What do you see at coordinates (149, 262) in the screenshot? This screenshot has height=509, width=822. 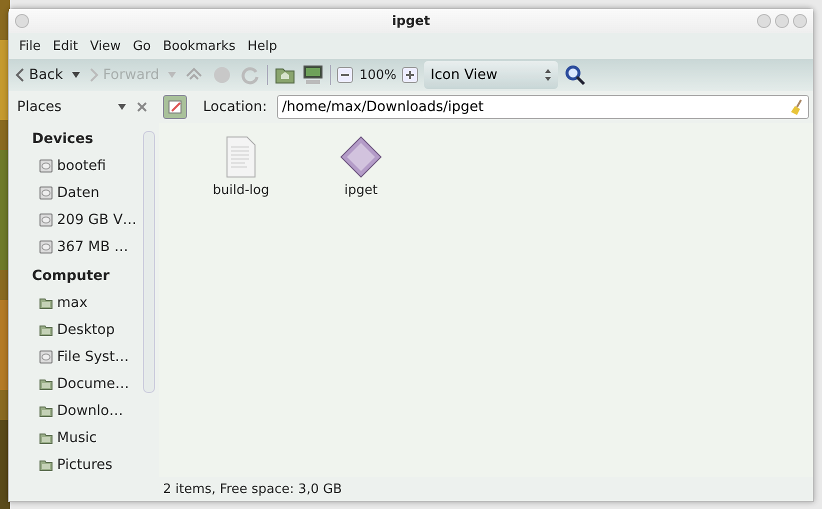 I see `scrollbar` at bounding box center [149, 262].